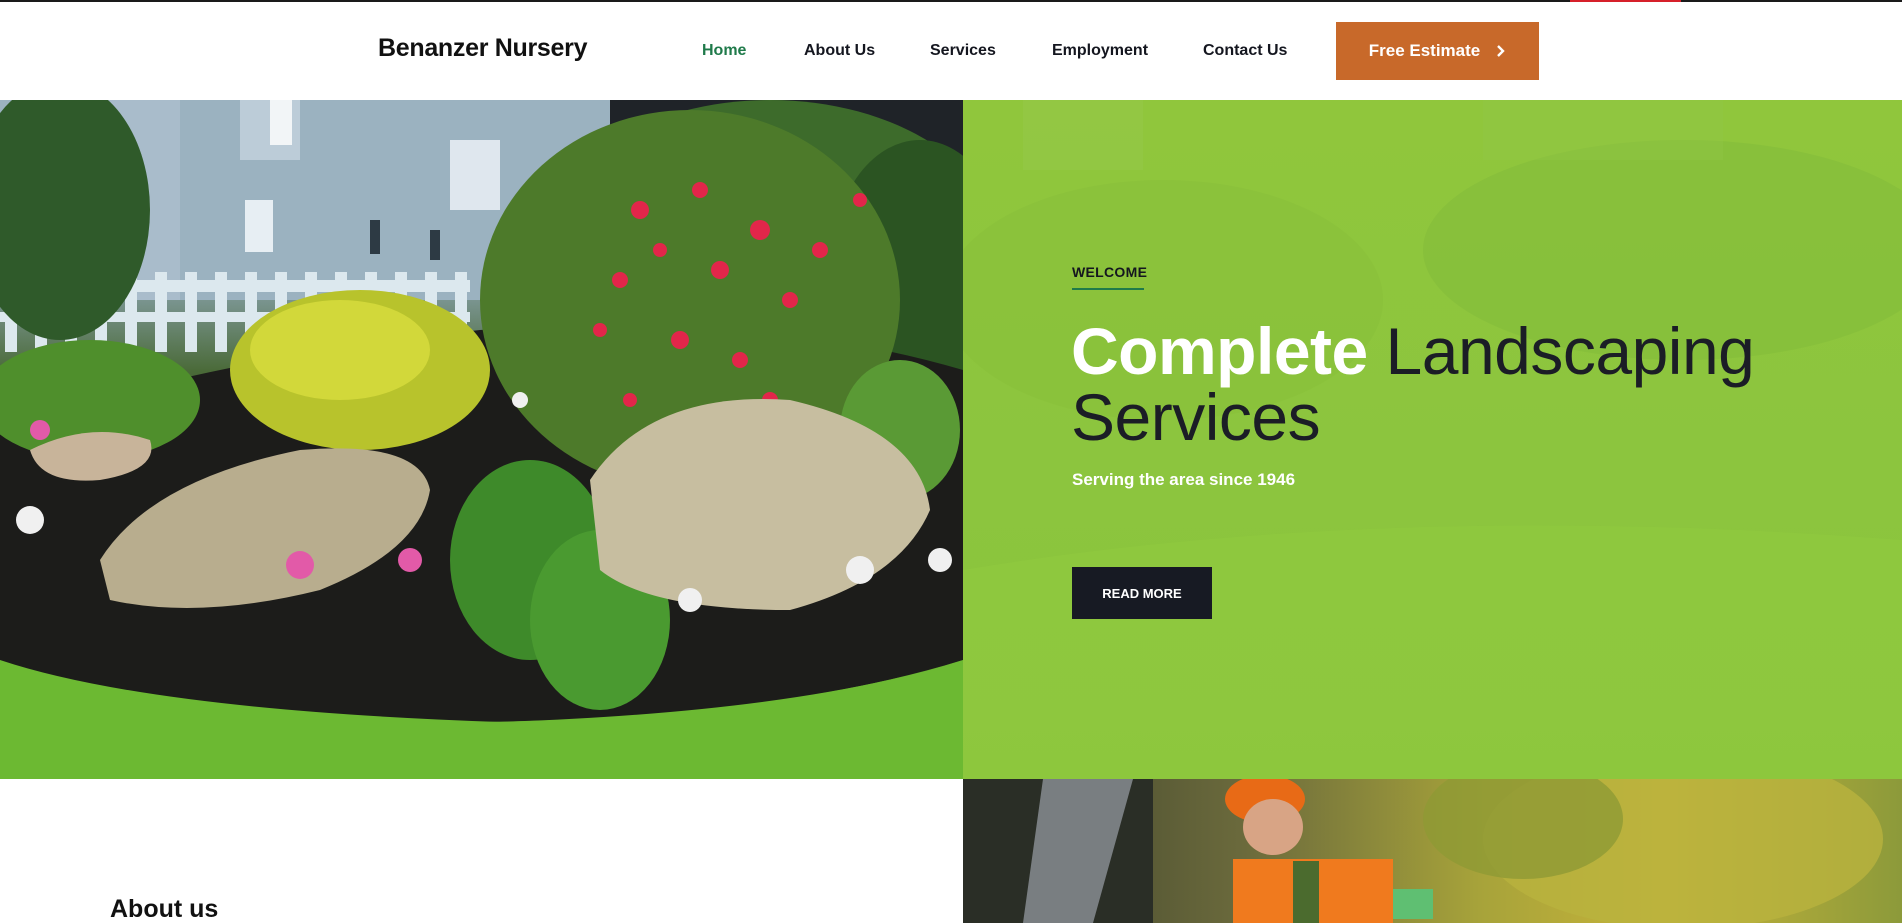  What do you see at coordinates (1501, 51) in the screenshot?
I see `chevron-right-icon` at bounding box center [1501, 51].